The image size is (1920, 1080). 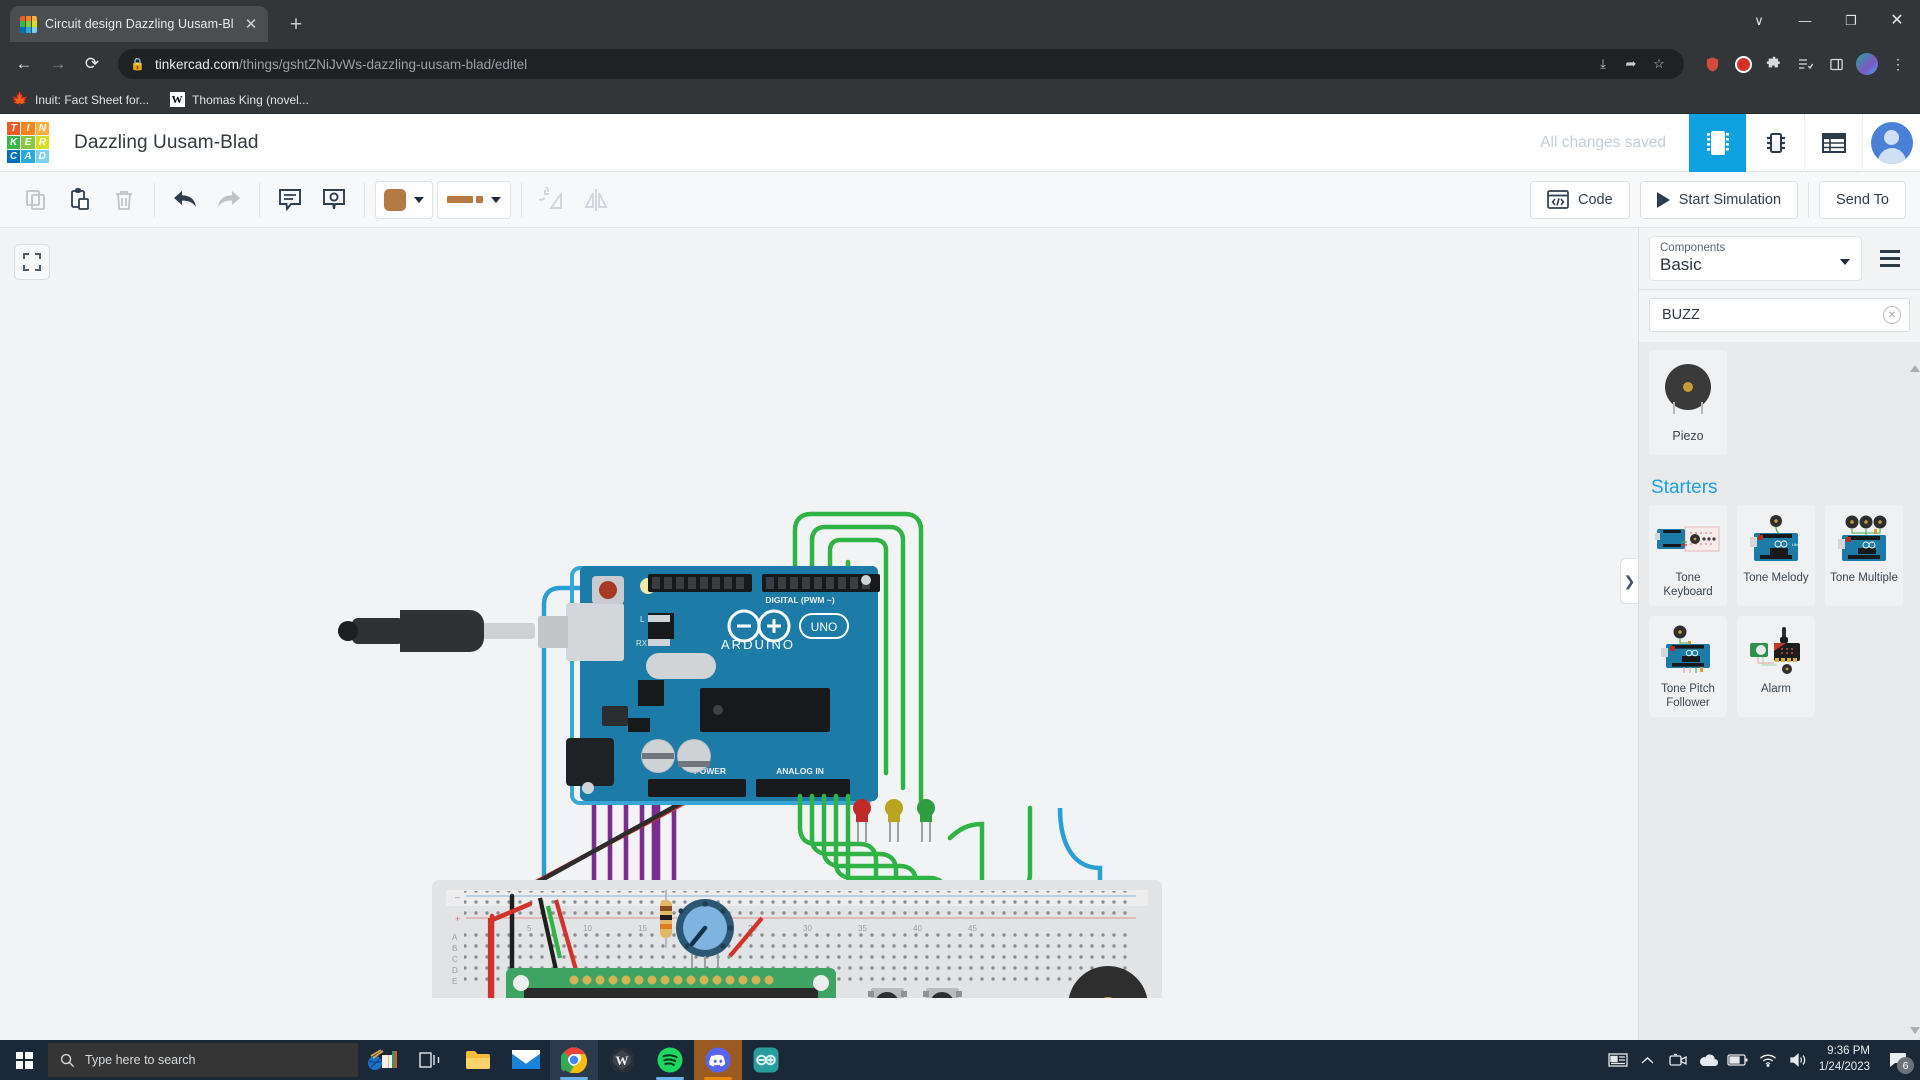 I want to click on task-view-icon, so click(x=430, y=1060).